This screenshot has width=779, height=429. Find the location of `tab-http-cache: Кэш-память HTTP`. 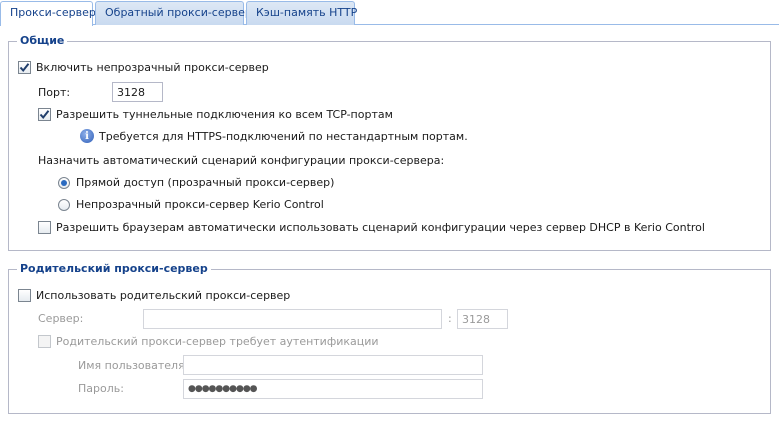

tab-http-cache: Кэш-память HTTP is located at coordinates (301, 13).